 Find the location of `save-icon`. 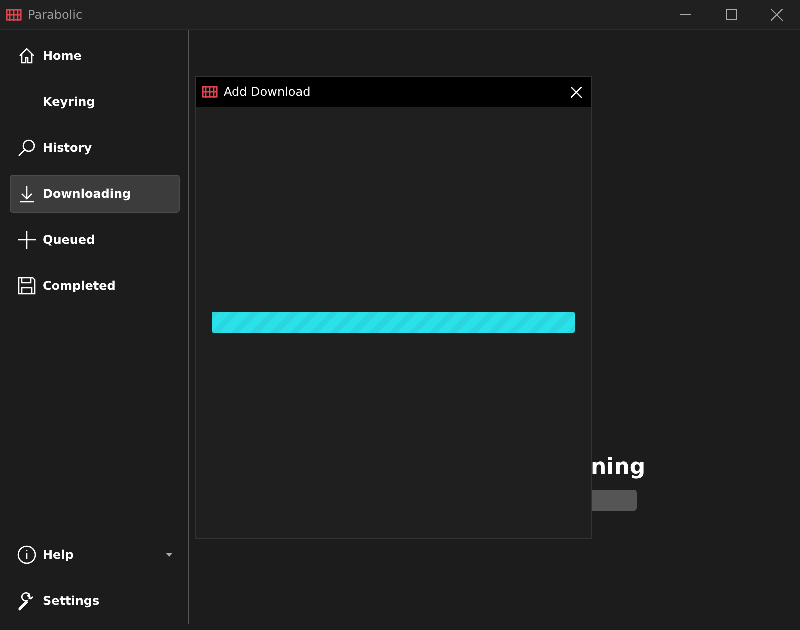

save-icon is located at coordinates (27, 286).